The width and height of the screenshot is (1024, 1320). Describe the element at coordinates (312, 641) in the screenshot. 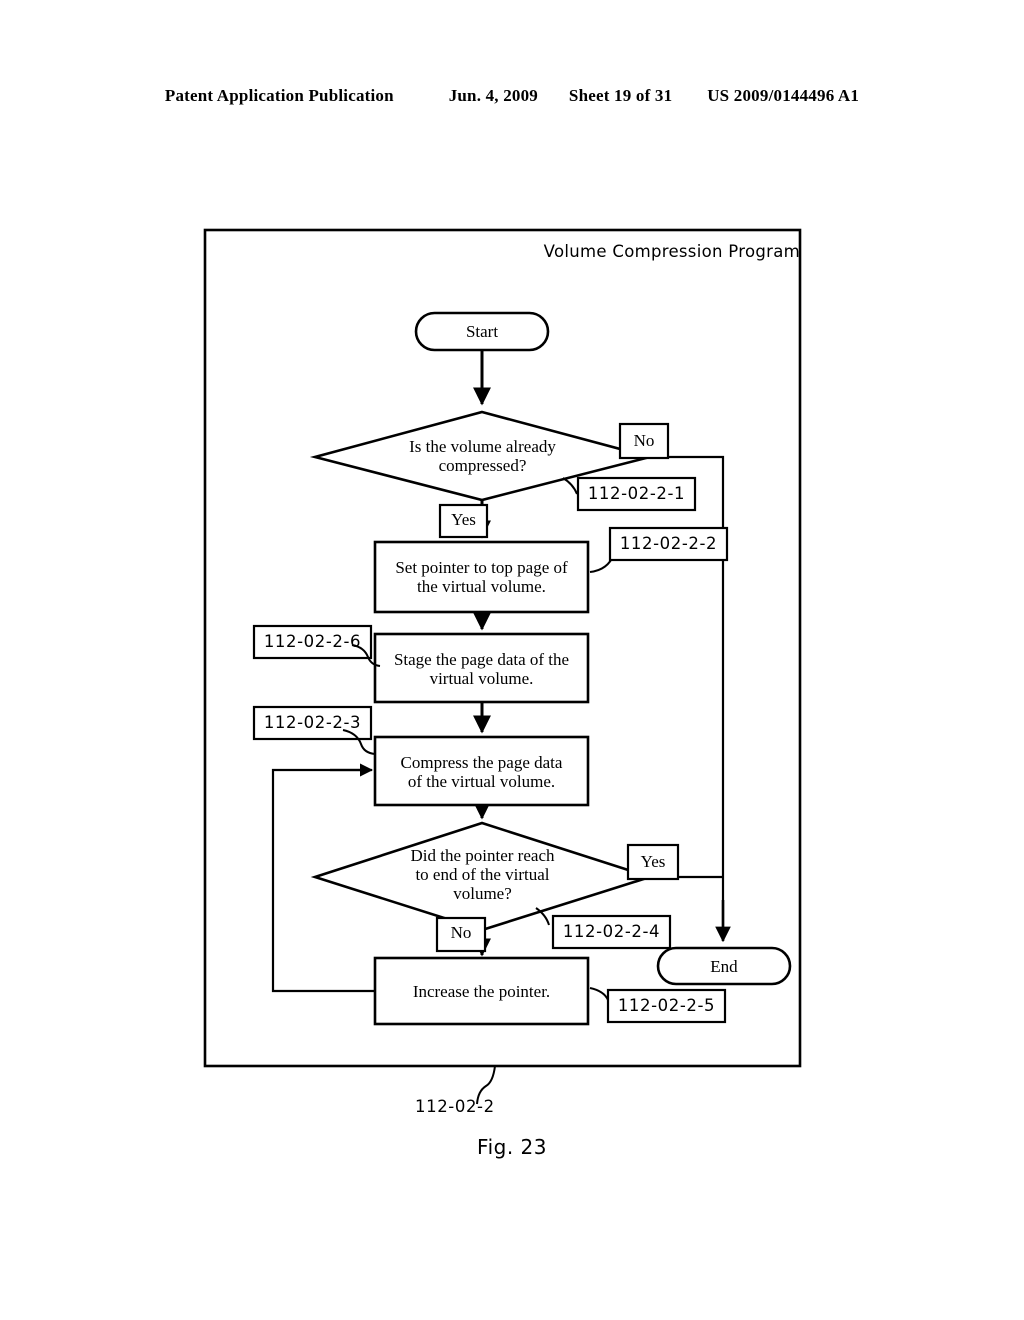

I see `ref-label-112-02-2-6: 112-02-2-6` at that location.